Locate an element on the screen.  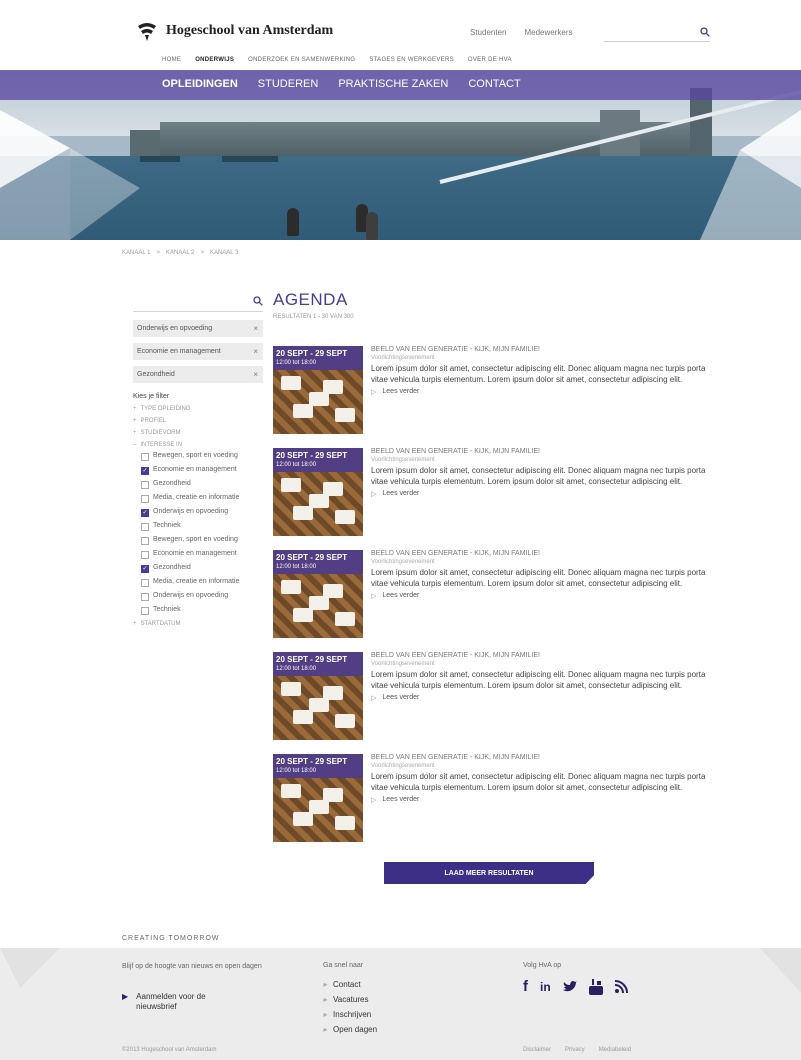
newsletter-label: Aanmelden voor de nieuwsbrief is located at coordinates (171, 1001).